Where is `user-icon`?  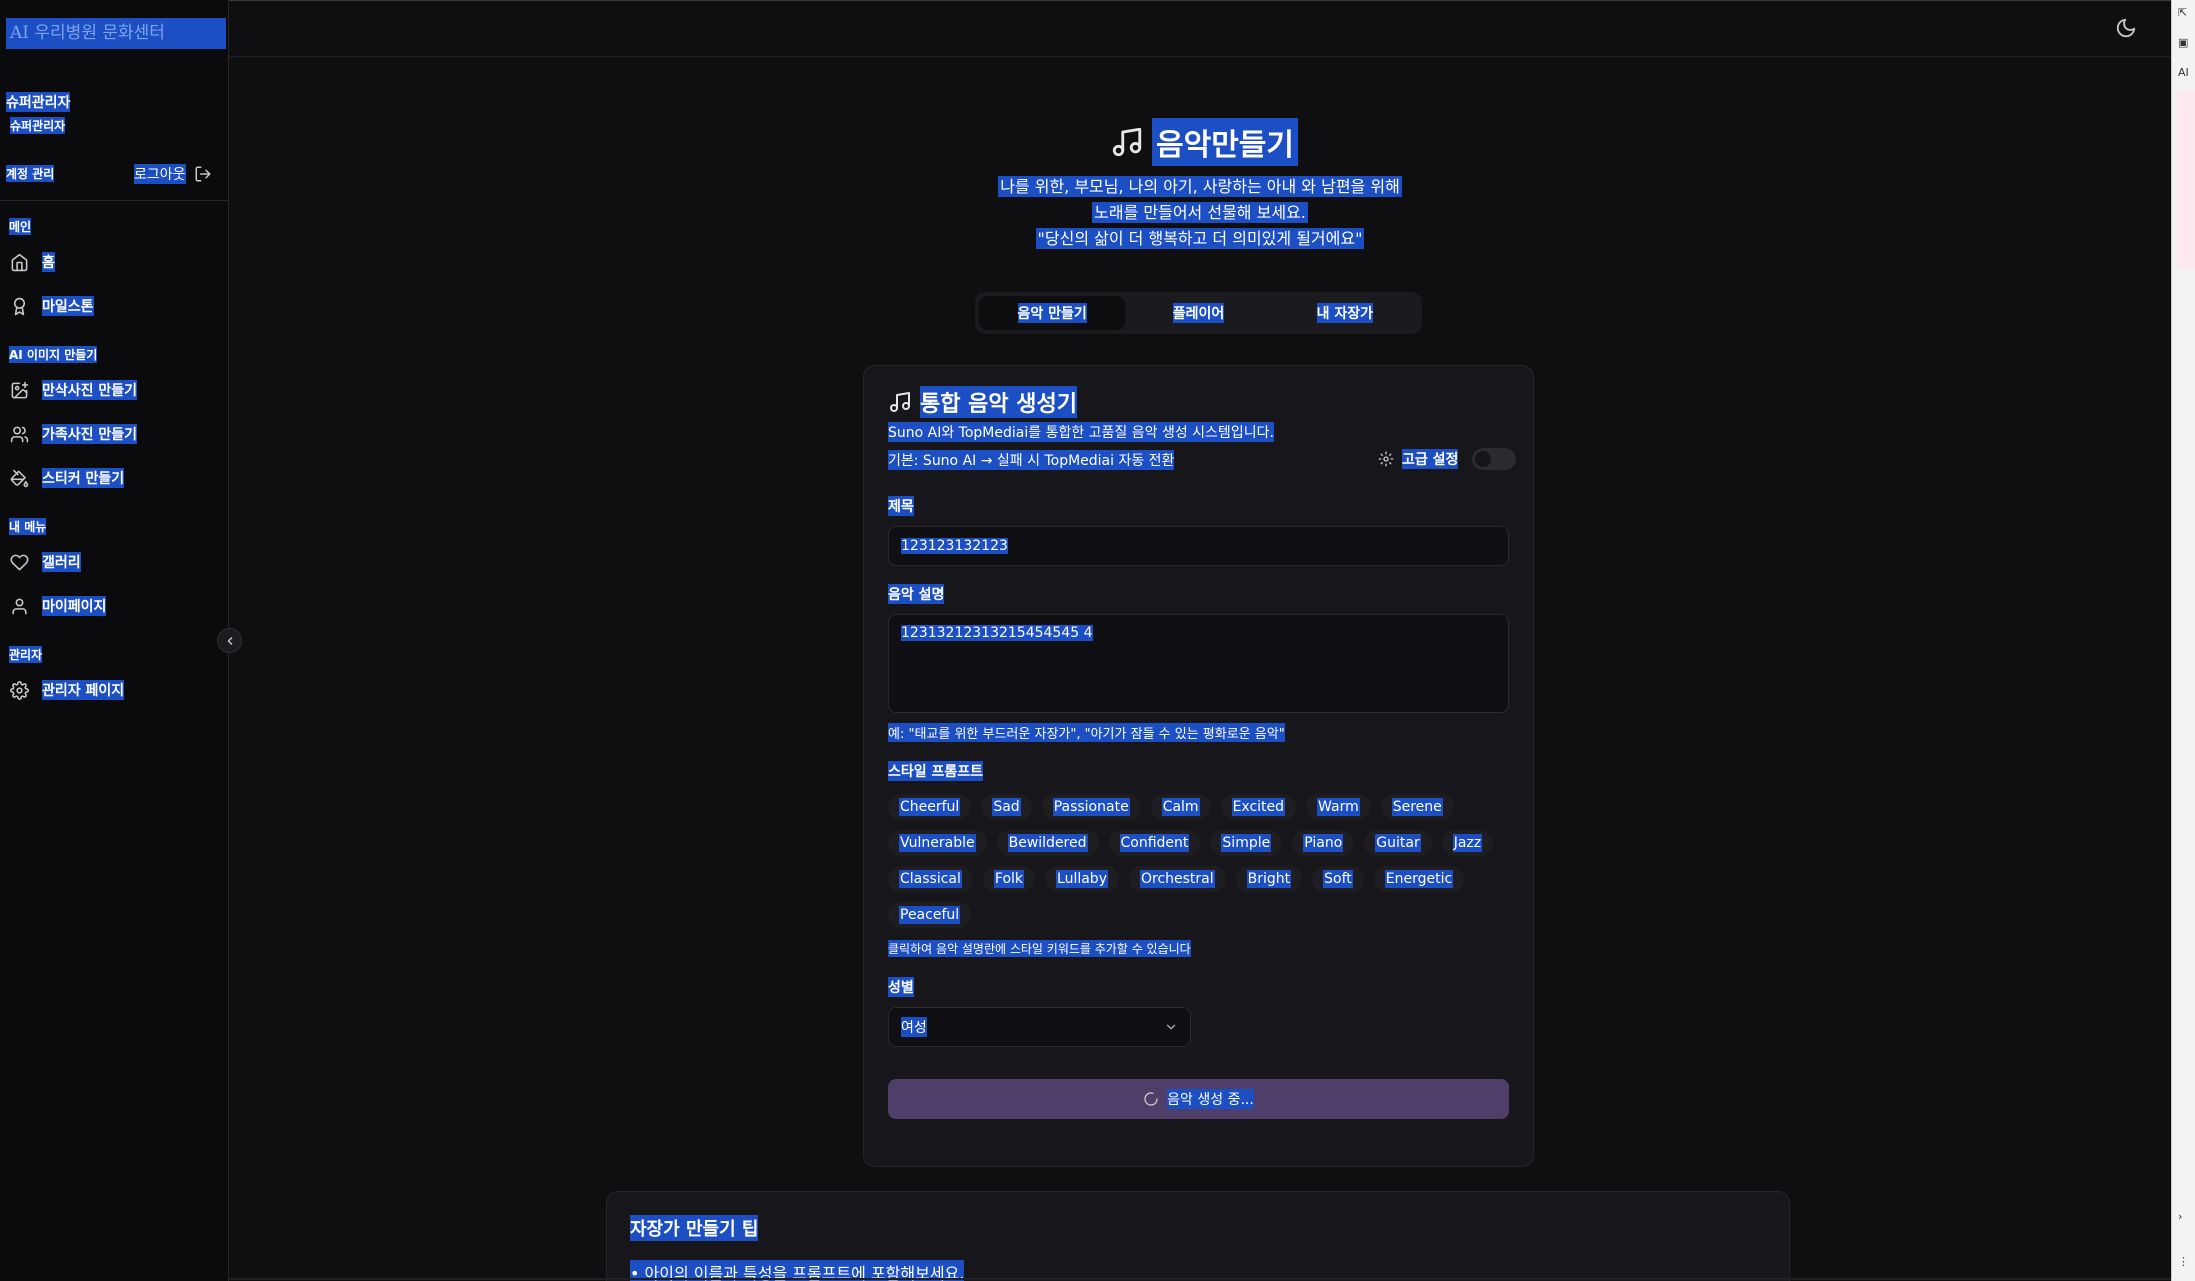 user-icon is located at coordinates (19, 606).